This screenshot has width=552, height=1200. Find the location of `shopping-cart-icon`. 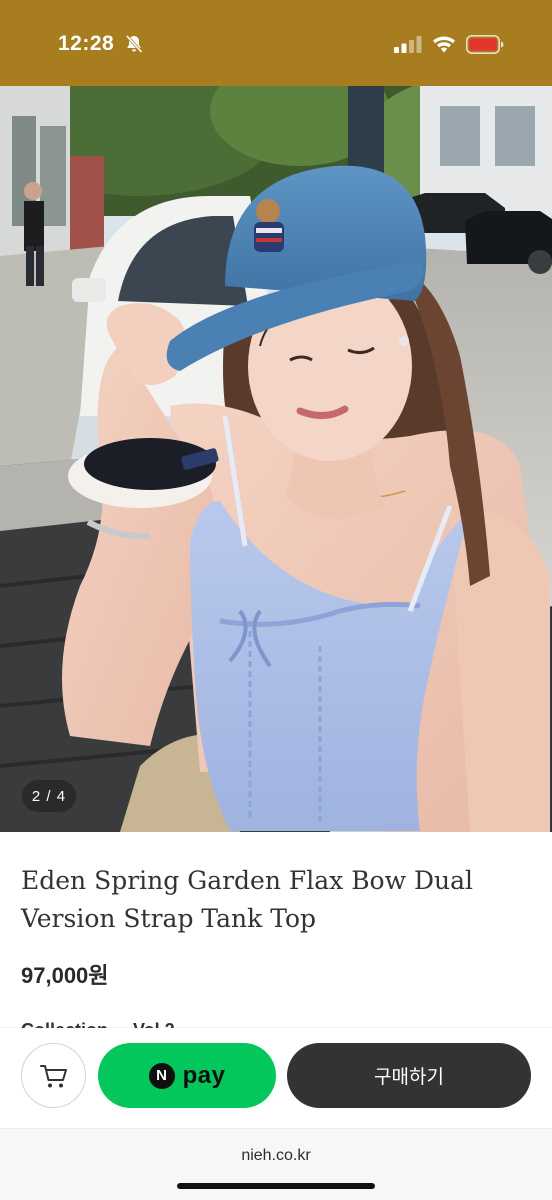

shopping-cart-icon is located at coordinates (53, 1075).